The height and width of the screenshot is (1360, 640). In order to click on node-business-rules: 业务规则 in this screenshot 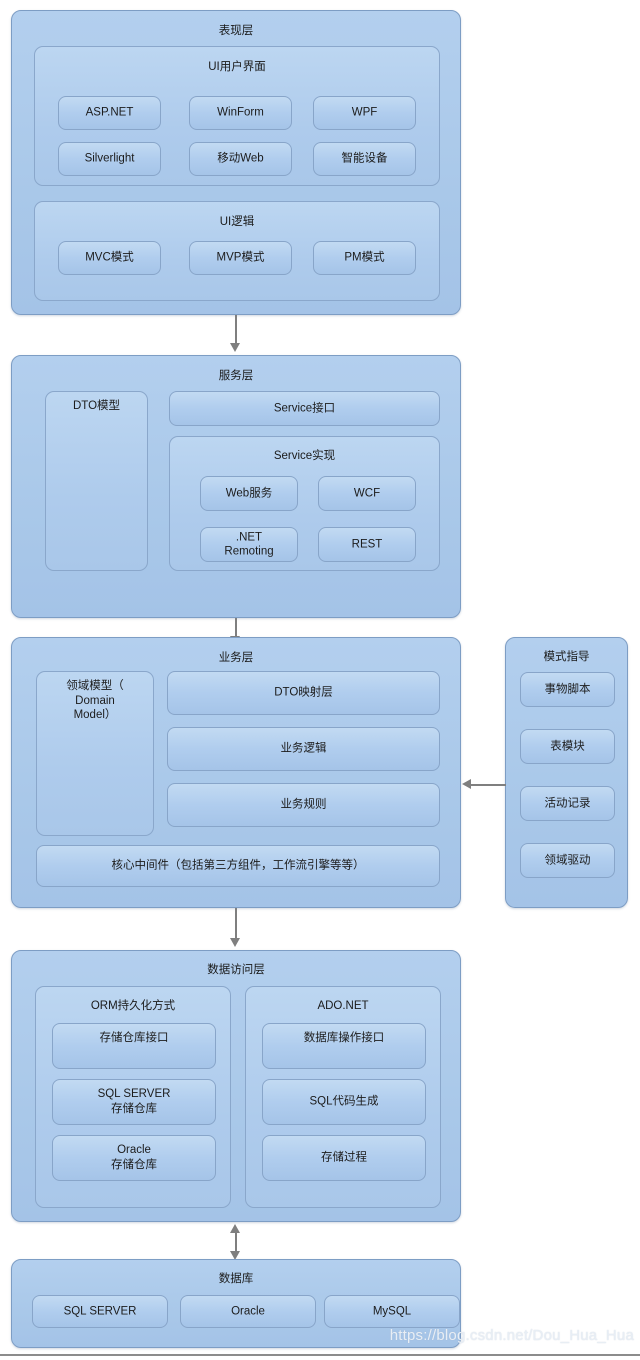, I will do `click(303, 805)`.